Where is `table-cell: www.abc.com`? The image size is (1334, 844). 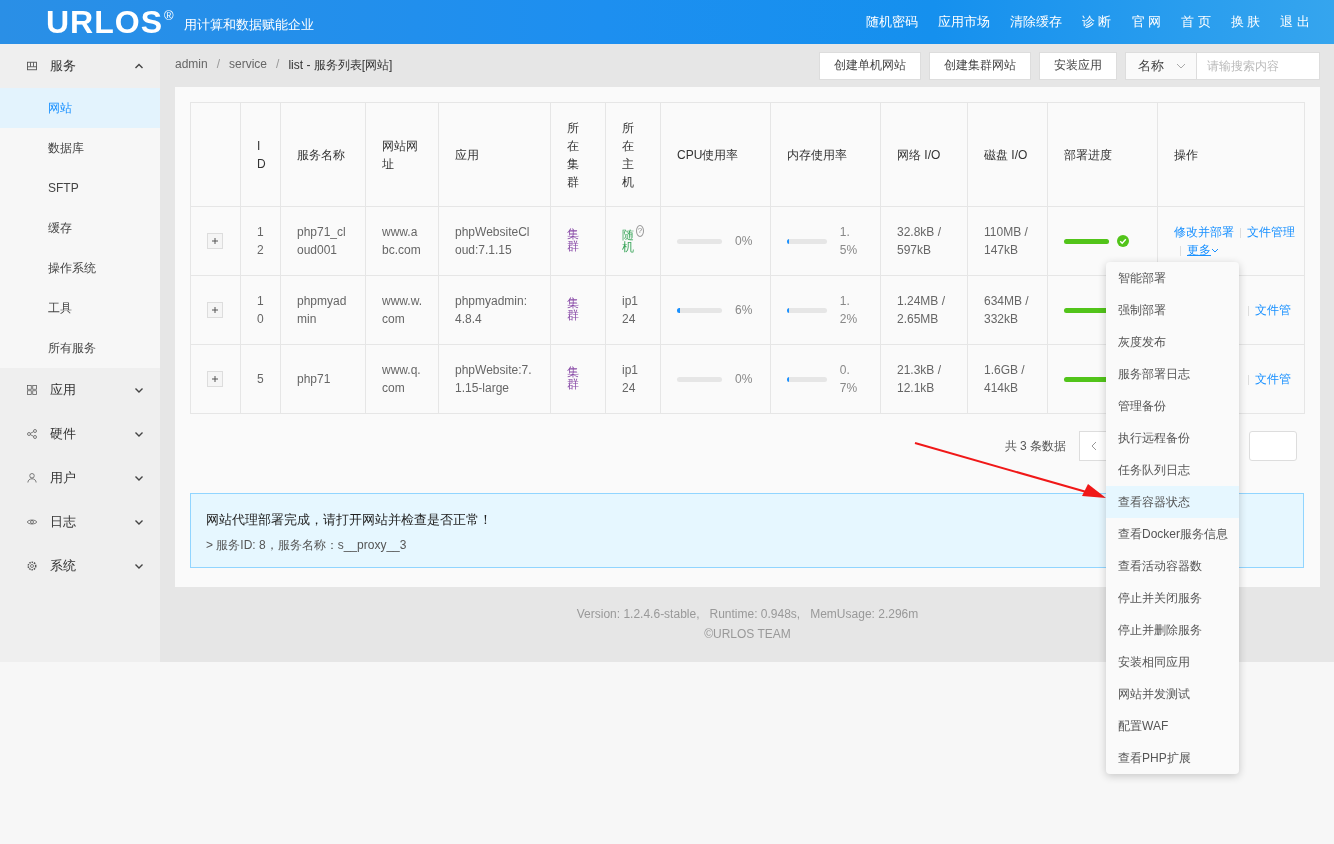
table-cell: www.abc.com is located at coordinates (401, 241).